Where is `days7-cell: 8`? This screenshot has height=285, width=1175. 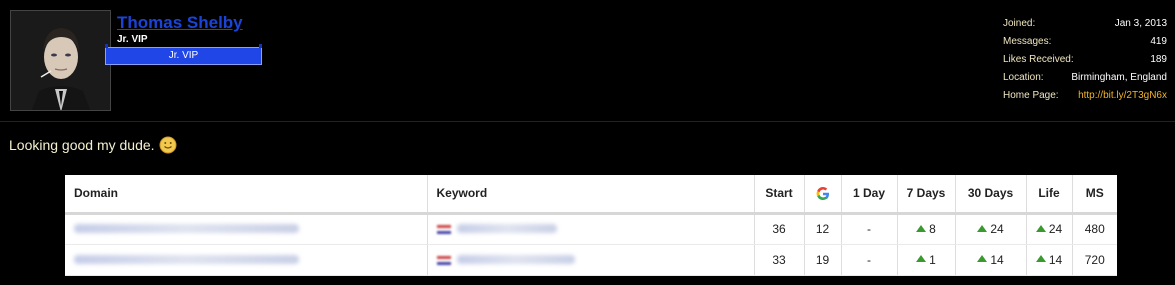 days7-cell: 8 is located at coordinates (926, 229).